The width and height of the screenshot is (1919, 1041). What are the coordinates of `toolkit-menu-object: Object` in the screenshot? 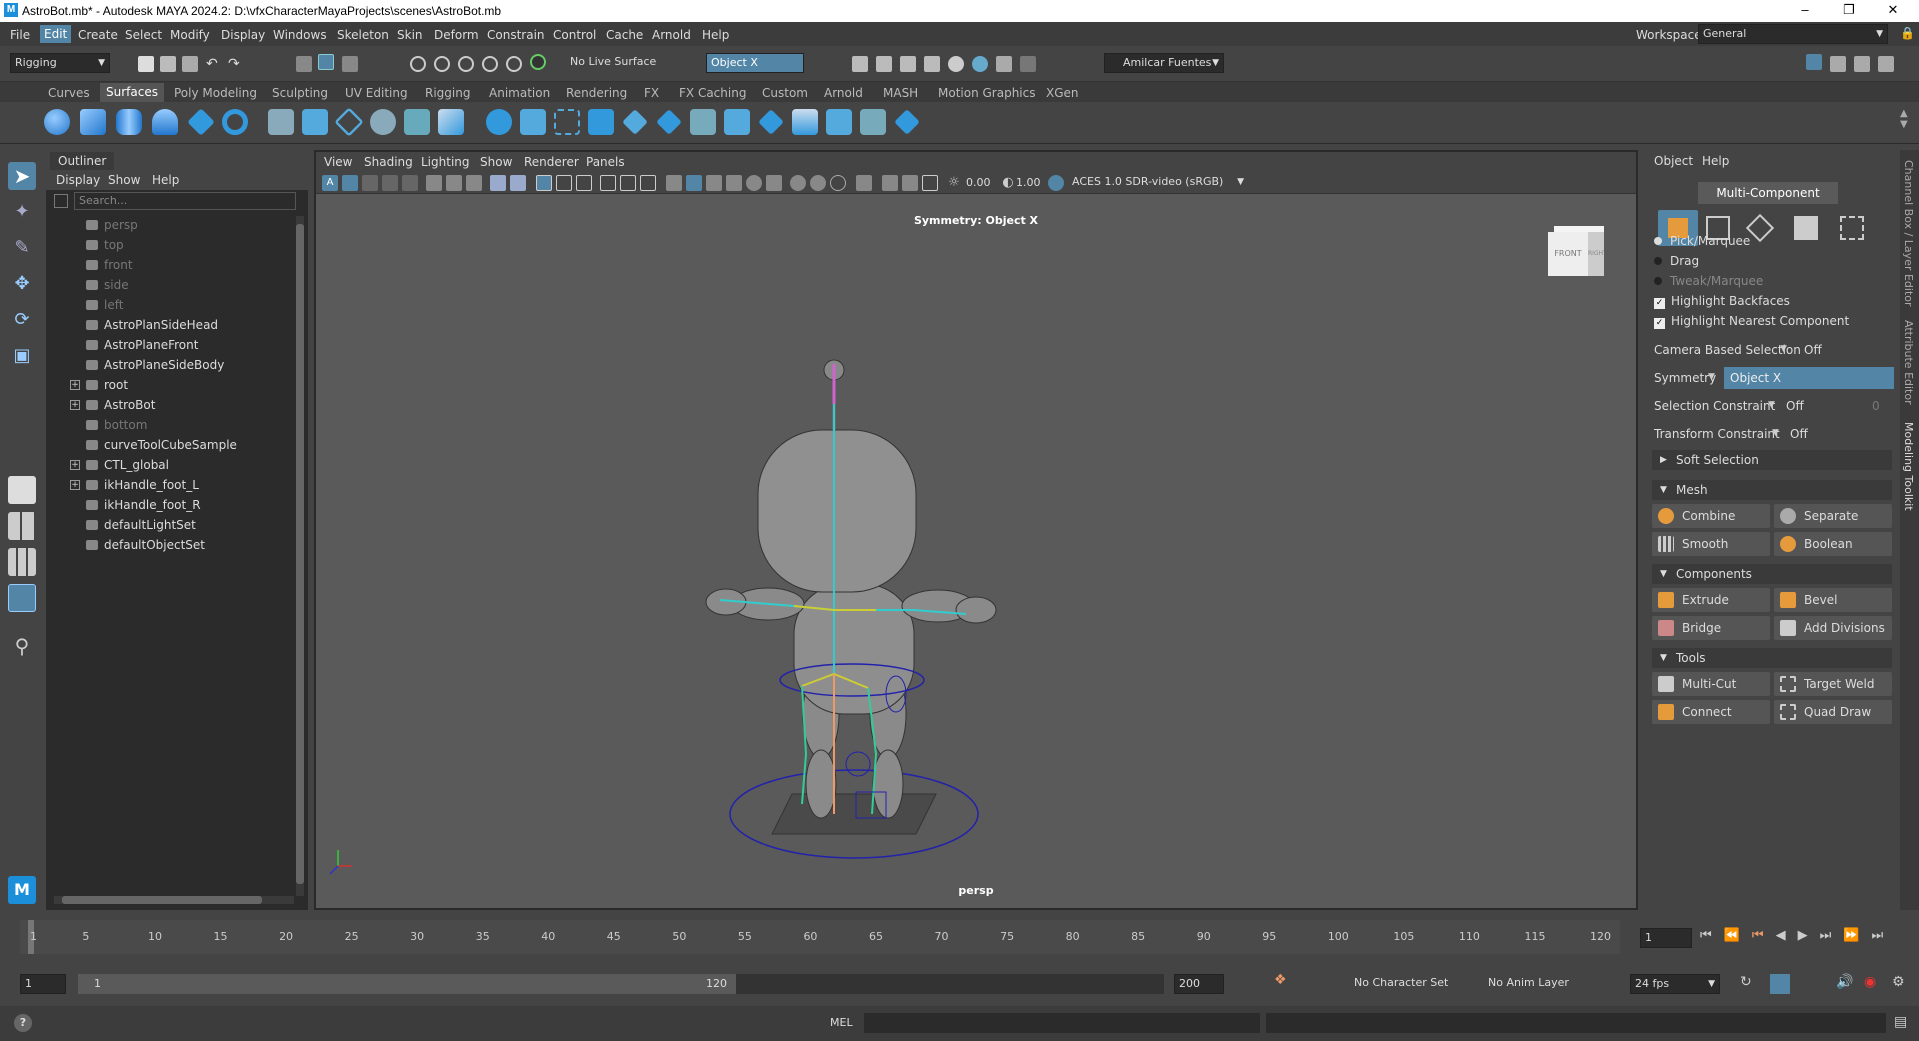 It's located at (1673, 161).